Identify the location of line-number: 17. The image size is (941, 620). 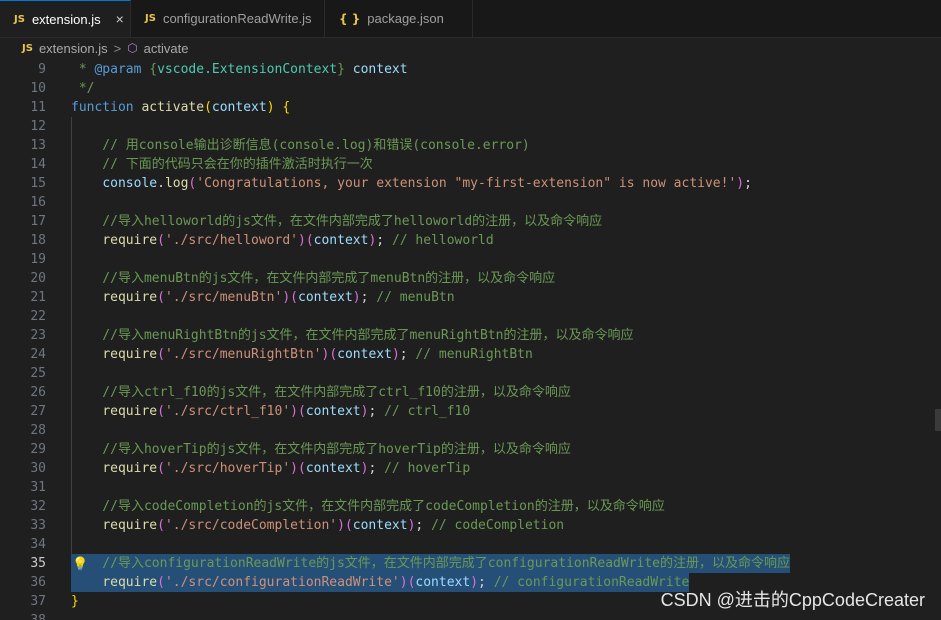
(38, 221).